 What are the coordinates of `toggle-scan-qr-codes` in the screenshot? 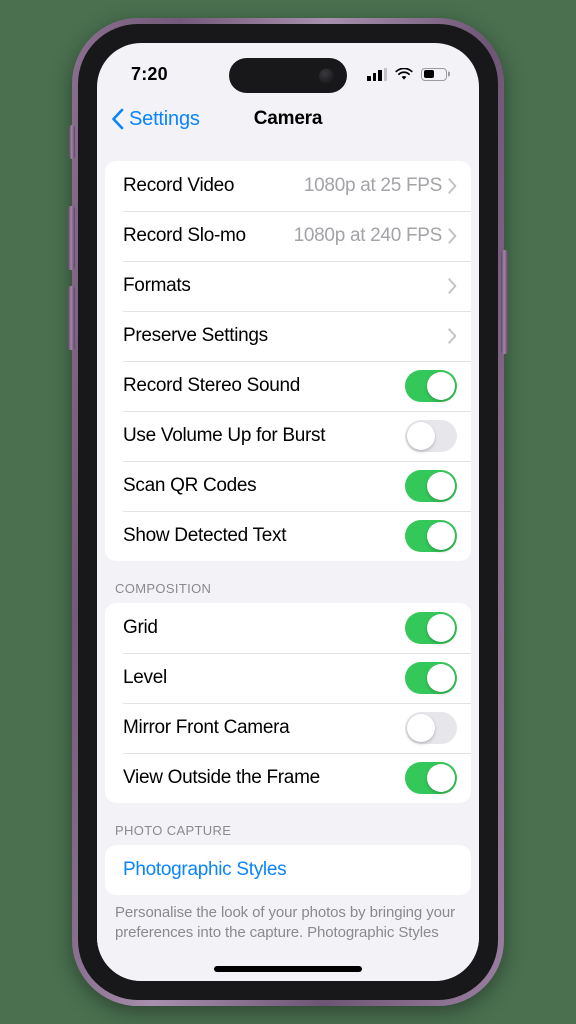 It's located at (431, 486).